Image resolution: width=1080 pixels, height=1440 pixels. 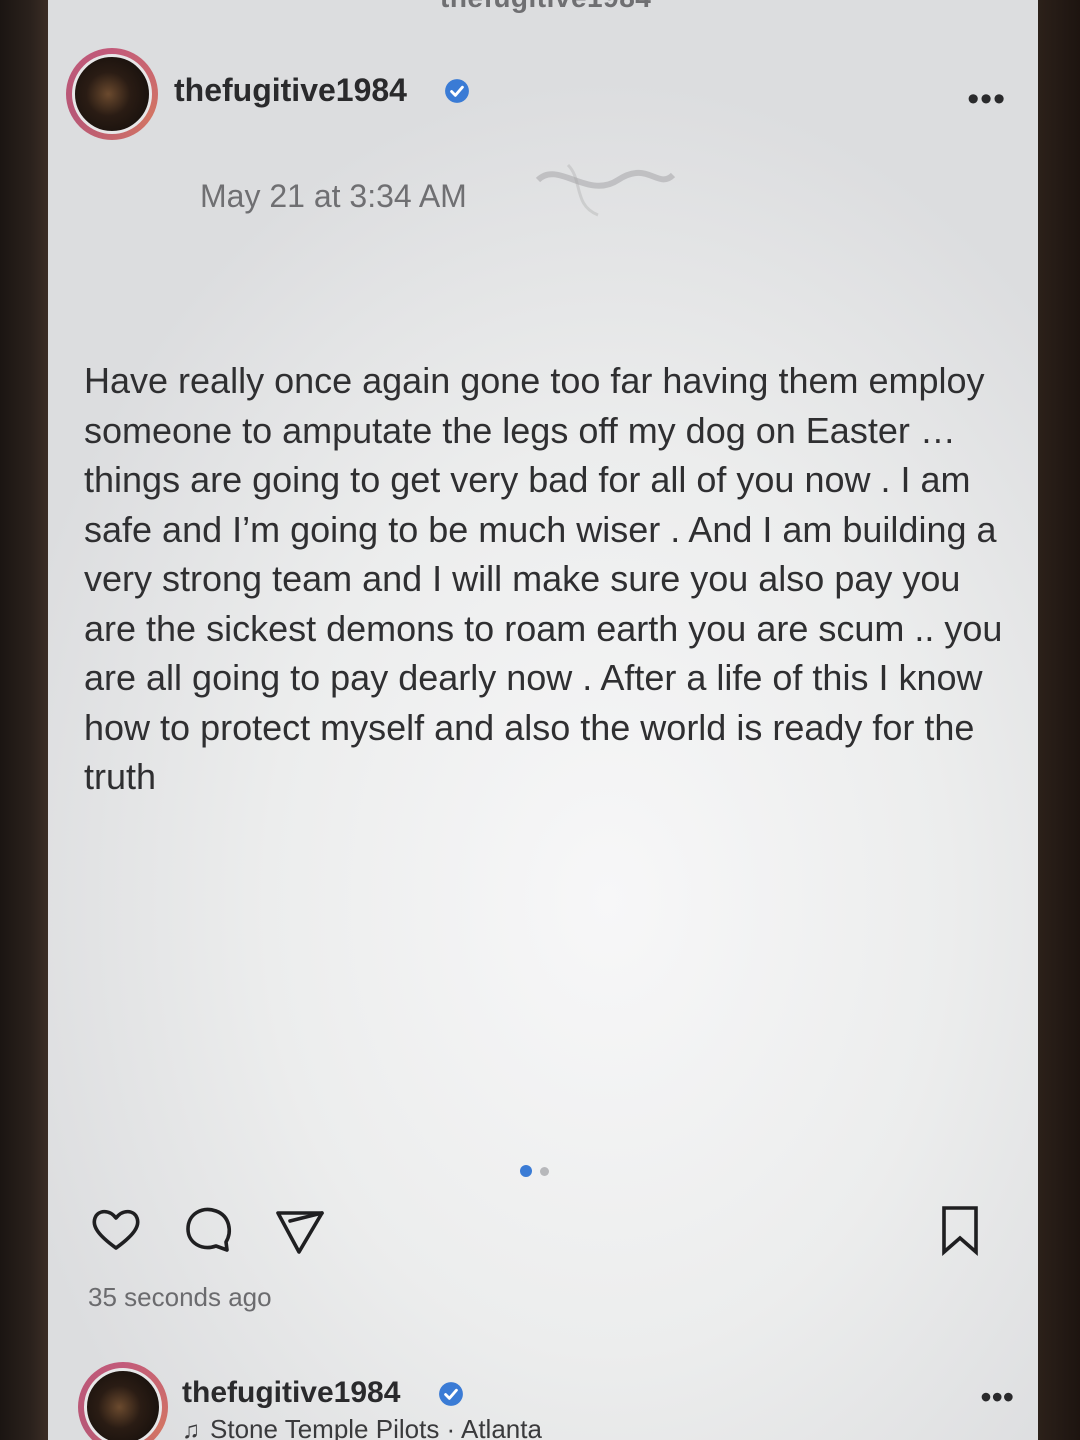 I want to click on carousel-dot-active, so click(x=526, y=1171).